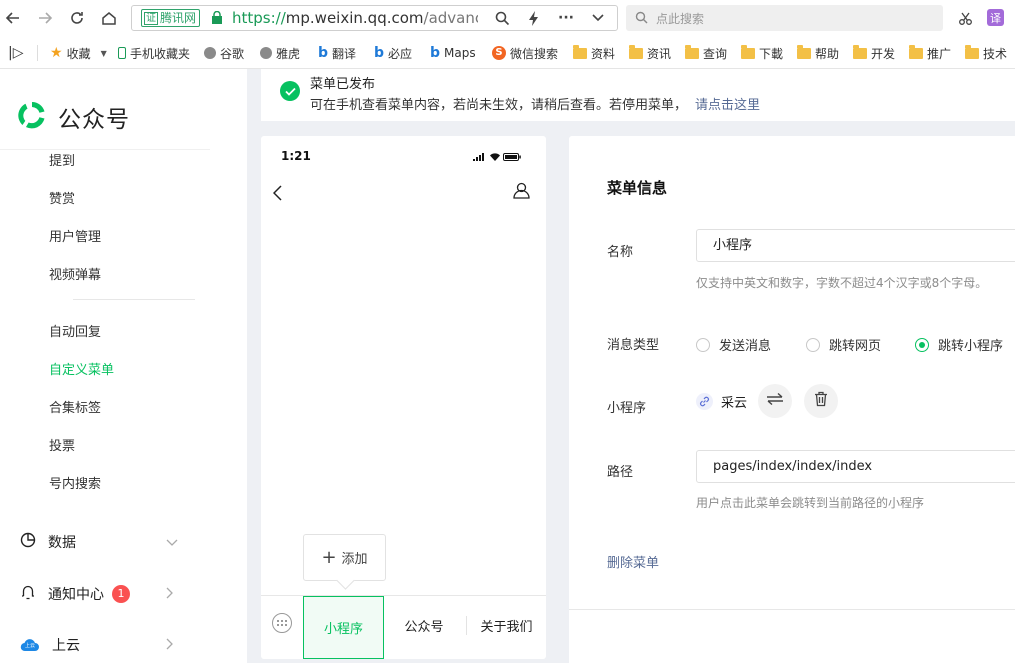 The height and width of the screenshot is (663, 1015). I want to click on more-icon: ···, so click(566, 18).